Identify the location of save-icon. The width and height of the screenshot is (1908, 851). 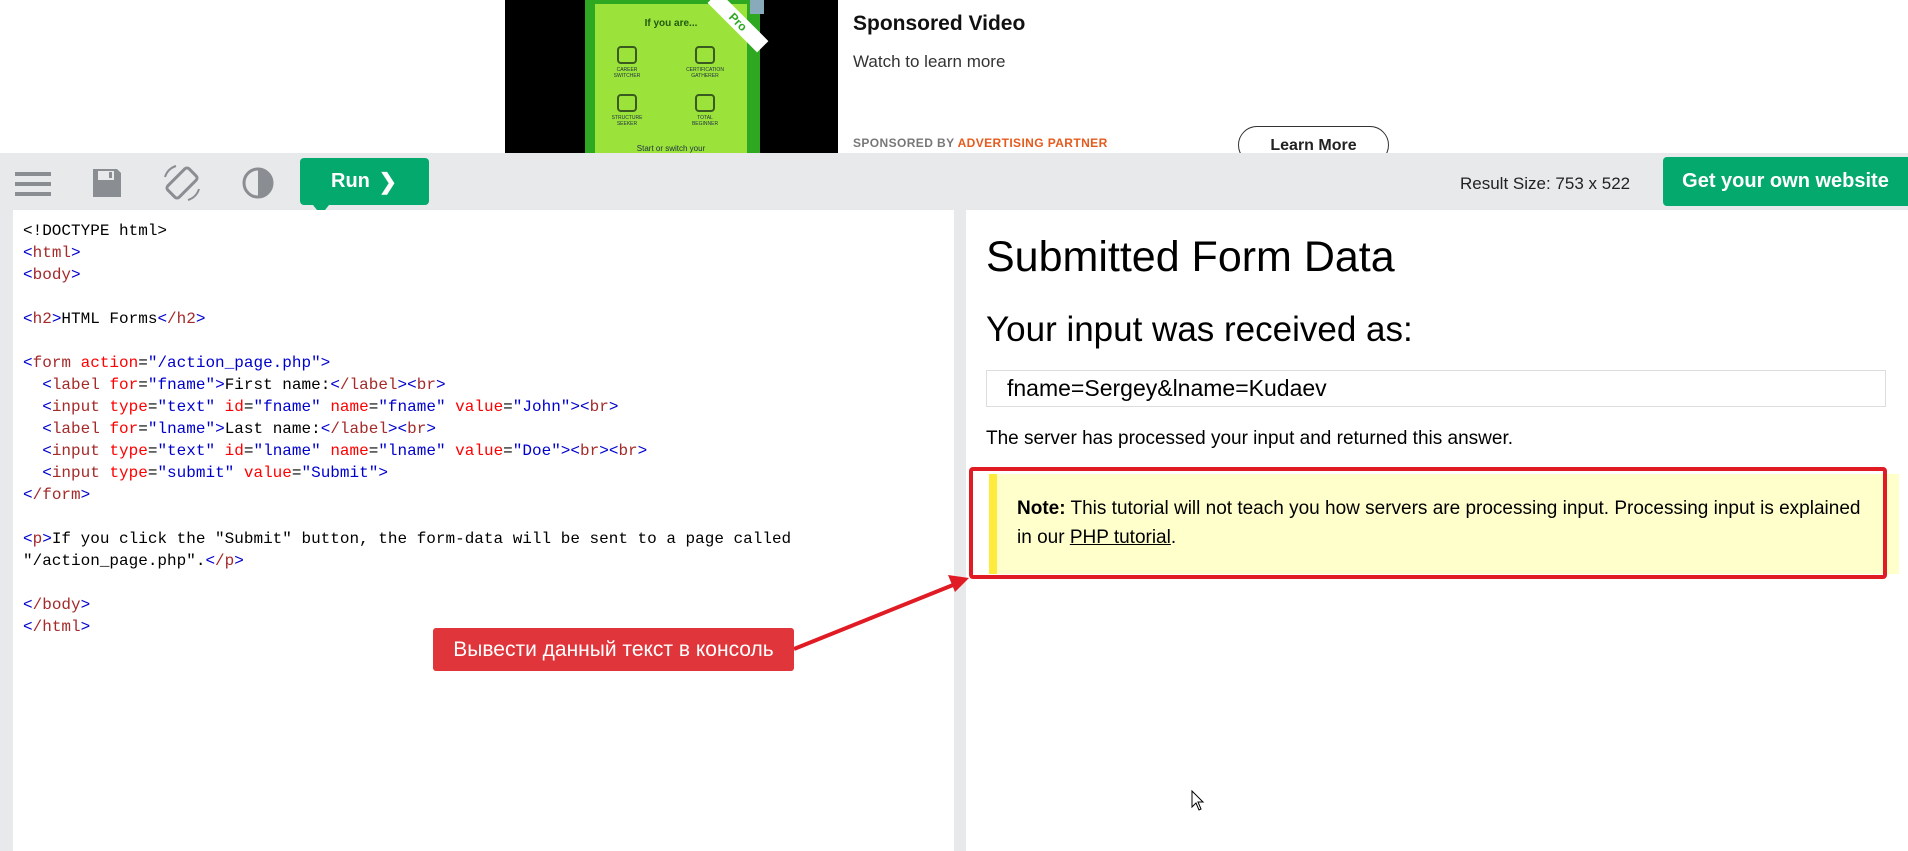
(107, 183).